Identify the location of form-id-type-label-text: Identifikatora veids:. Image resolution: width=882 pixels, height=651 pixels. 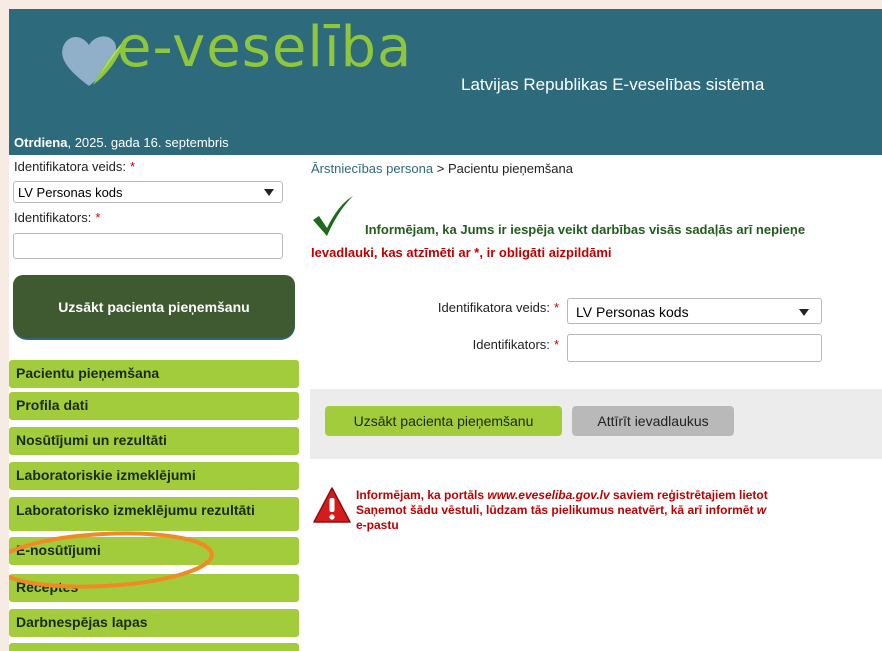
(493, 307).